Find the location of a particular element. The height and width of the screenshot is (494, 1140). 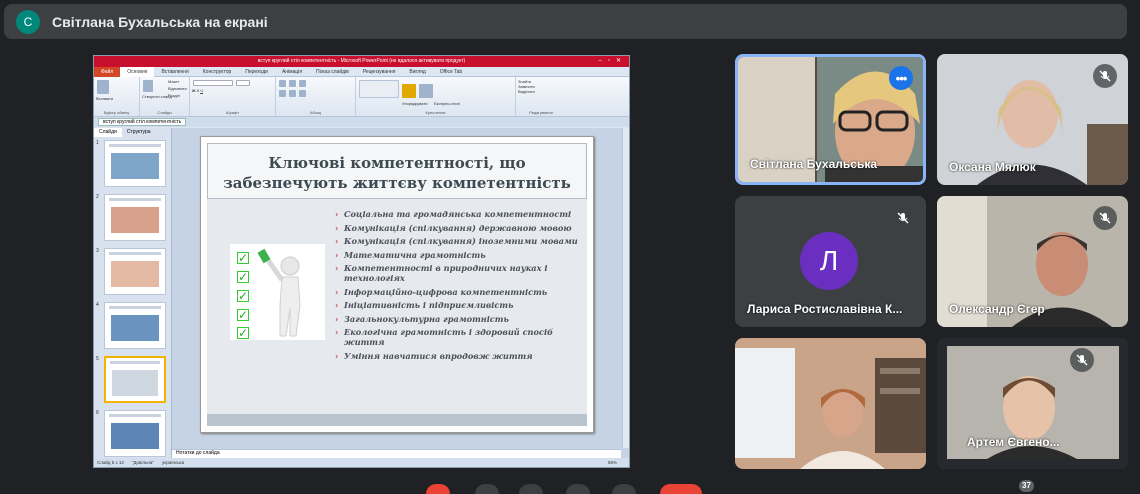

arrange-icon is located at coordinates (409, 91).